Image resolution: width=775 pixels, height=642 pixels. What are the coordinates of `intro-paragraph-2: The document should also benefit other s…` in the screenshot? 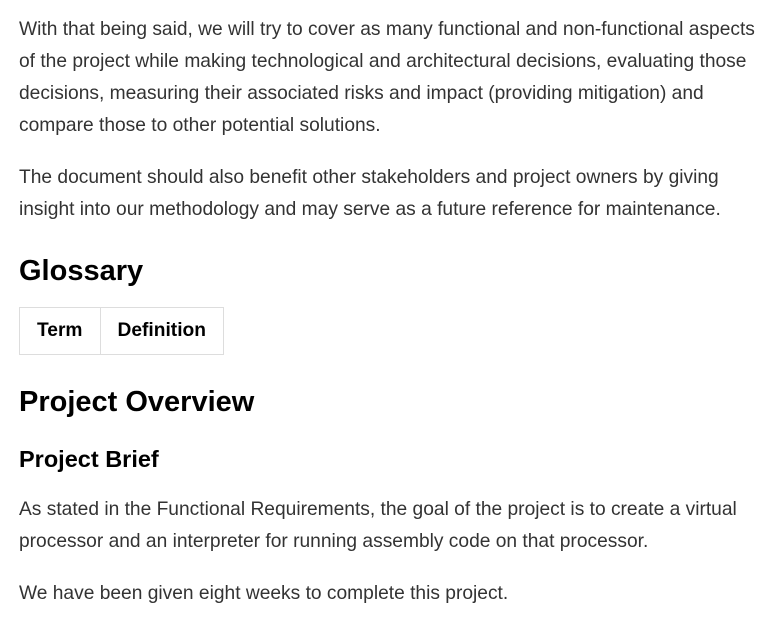 It's located at (370, 193).